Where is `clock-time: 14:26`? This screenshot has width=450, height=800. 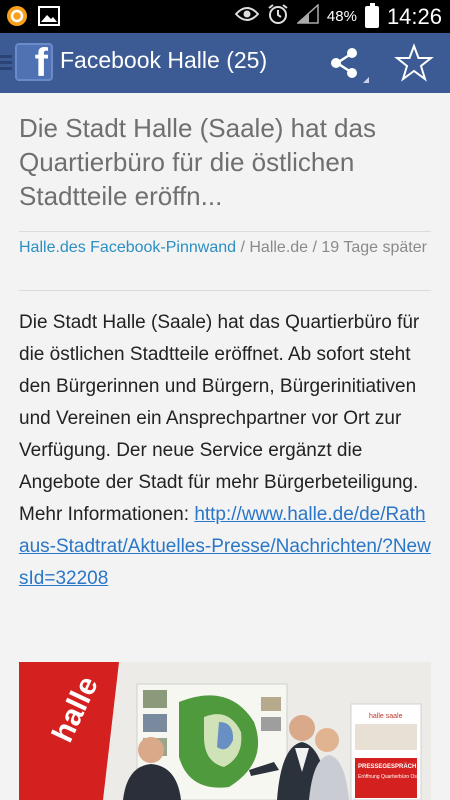 clock-time: 14:26 is located at coordinates (414, 16).